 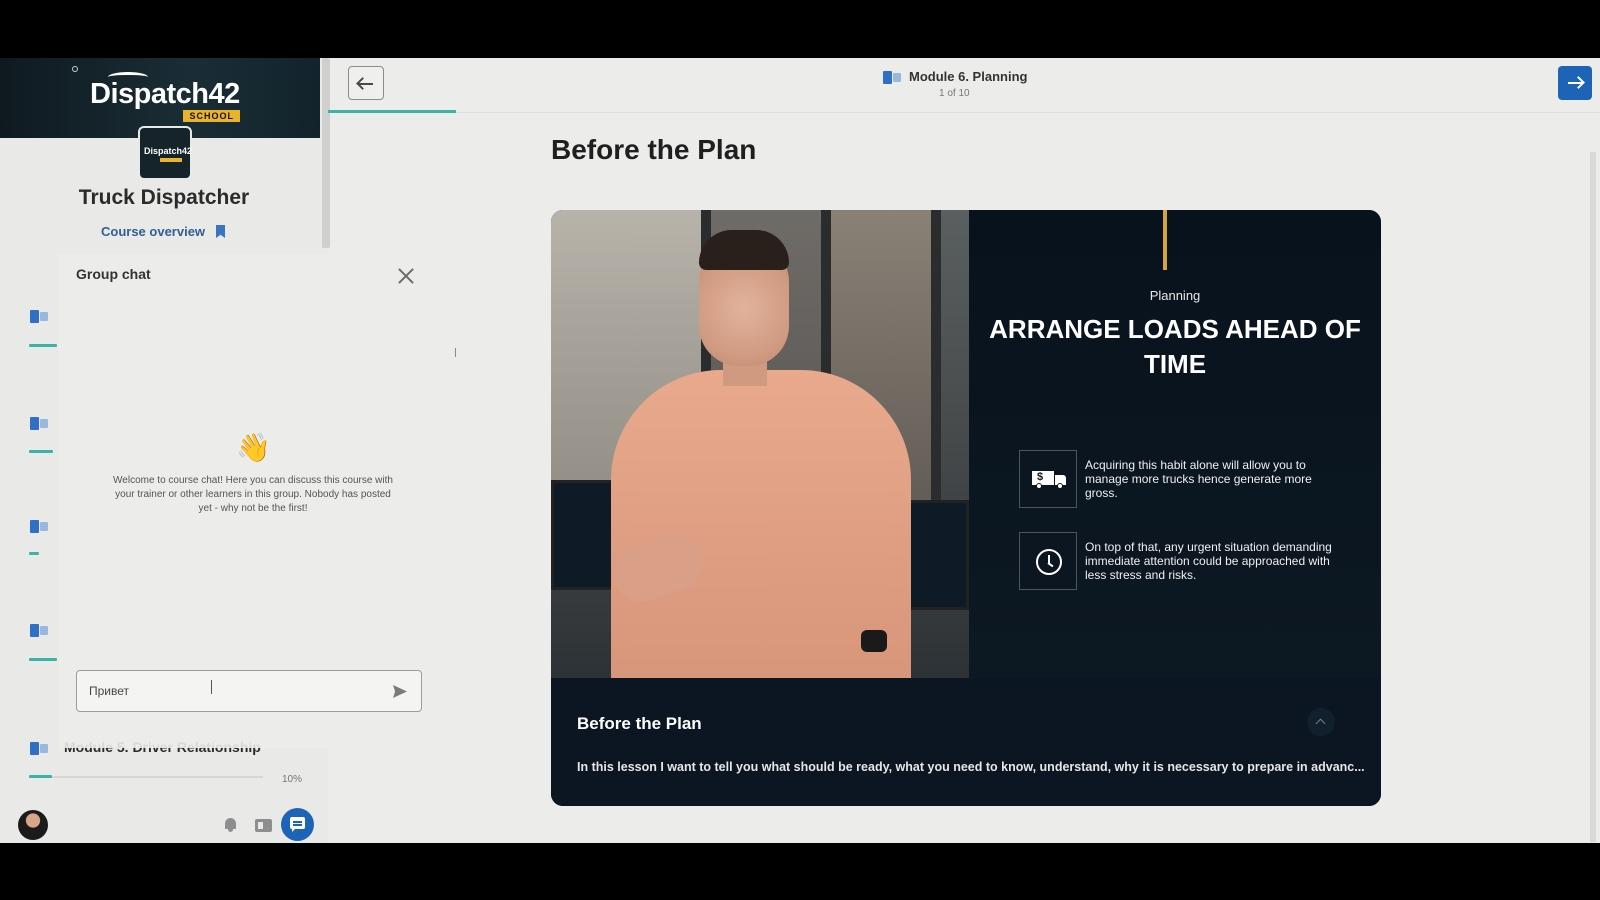 What do you see at coordinates (1165, 240) in the screenshot?
I see `gold-accent-line` at bounding box center [1165, 240].